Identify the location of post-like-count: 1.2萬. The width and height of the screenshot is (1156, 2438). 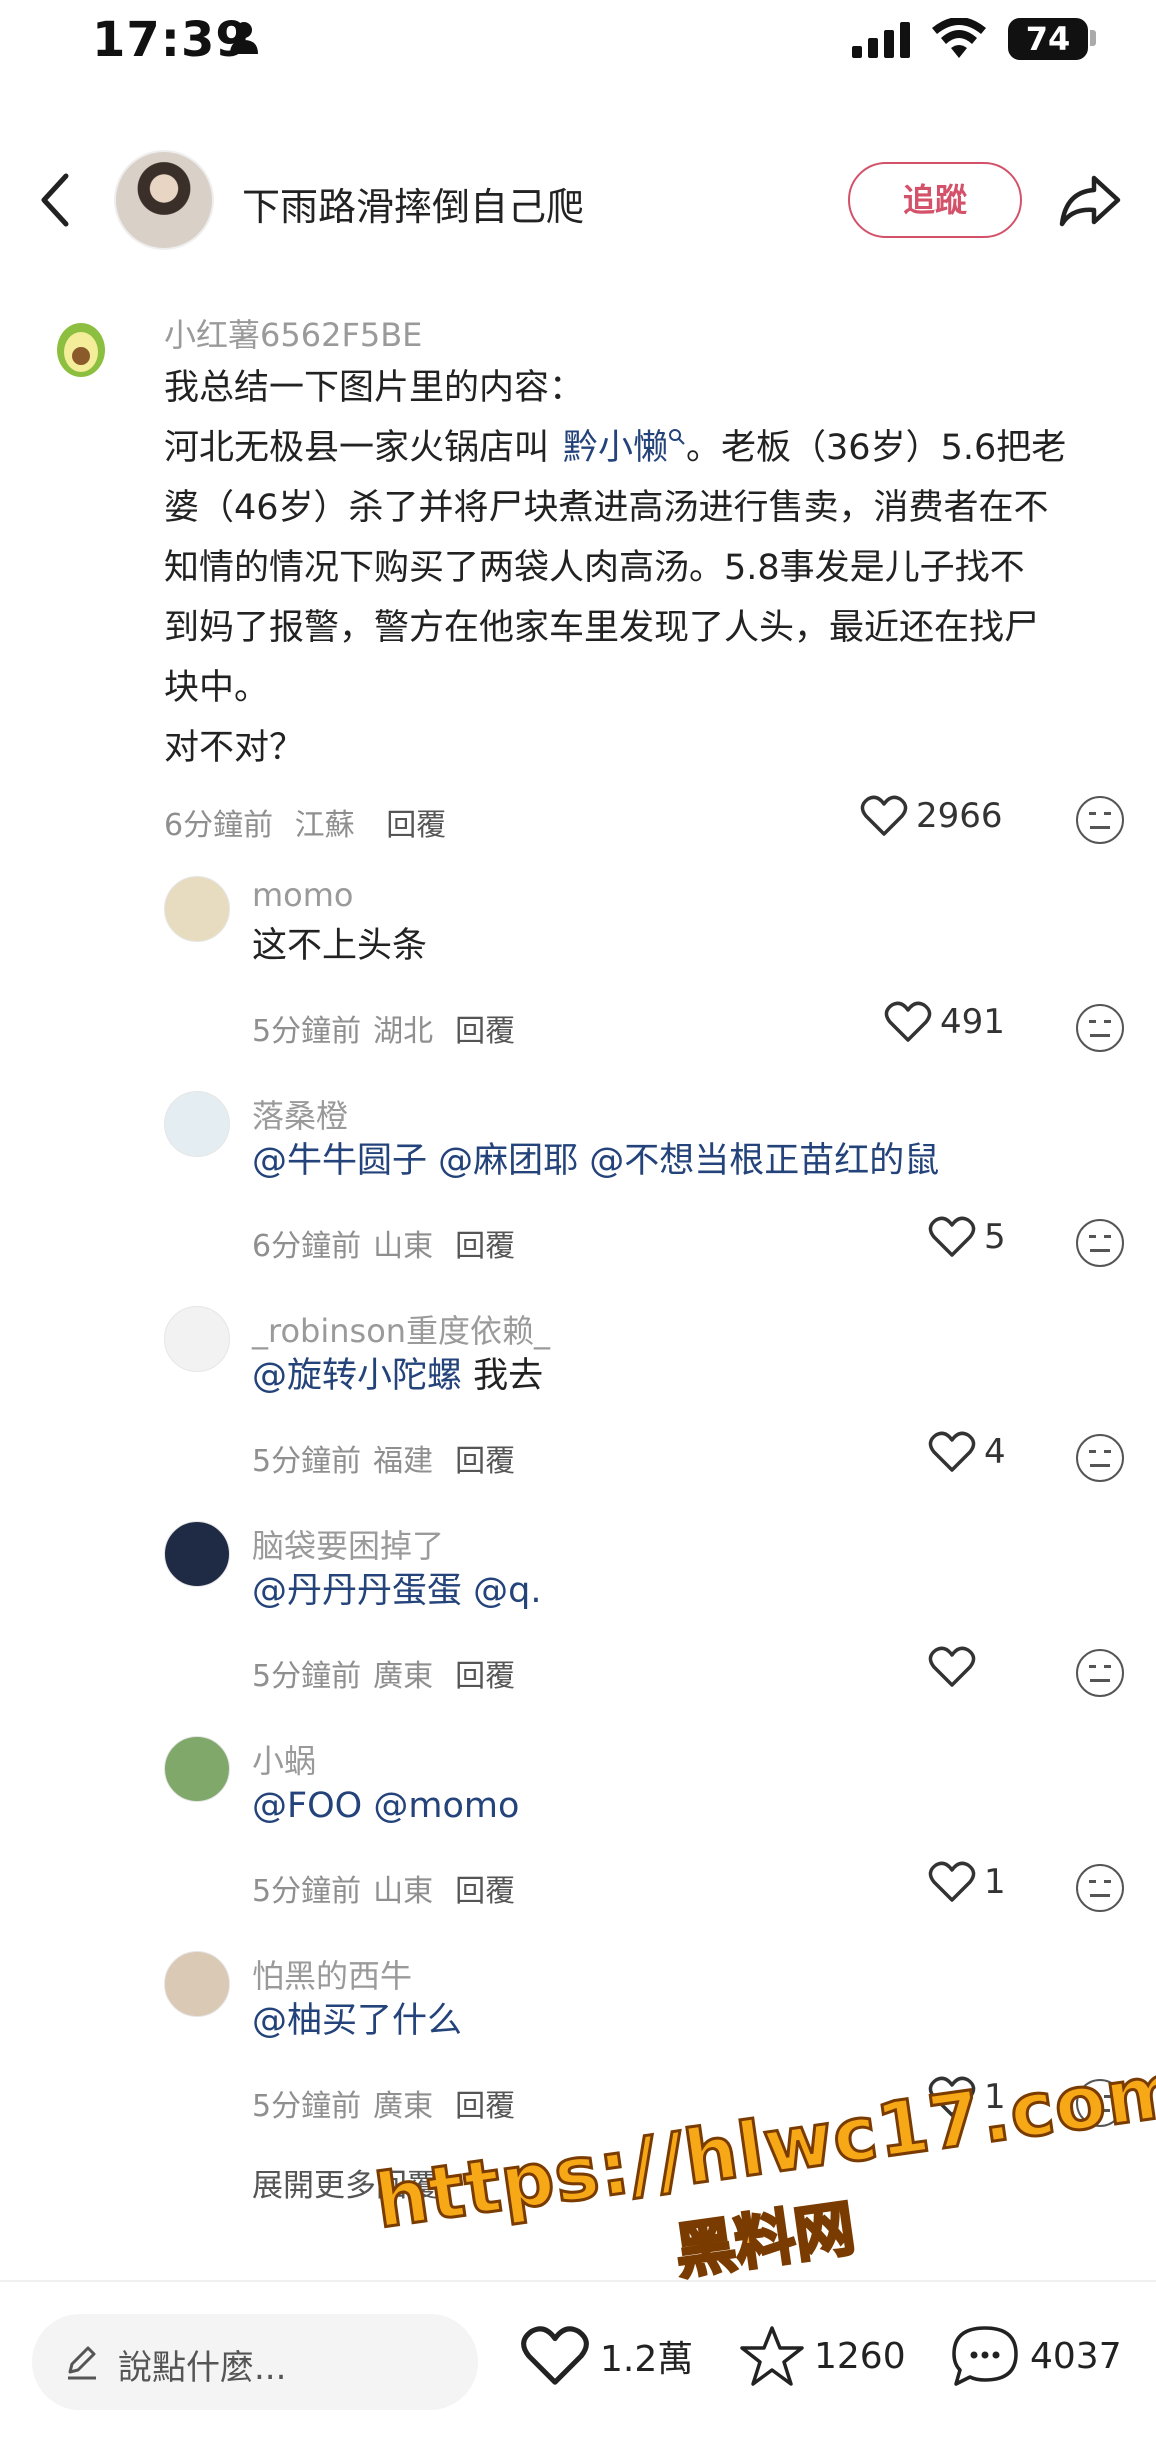
(647, 2359).